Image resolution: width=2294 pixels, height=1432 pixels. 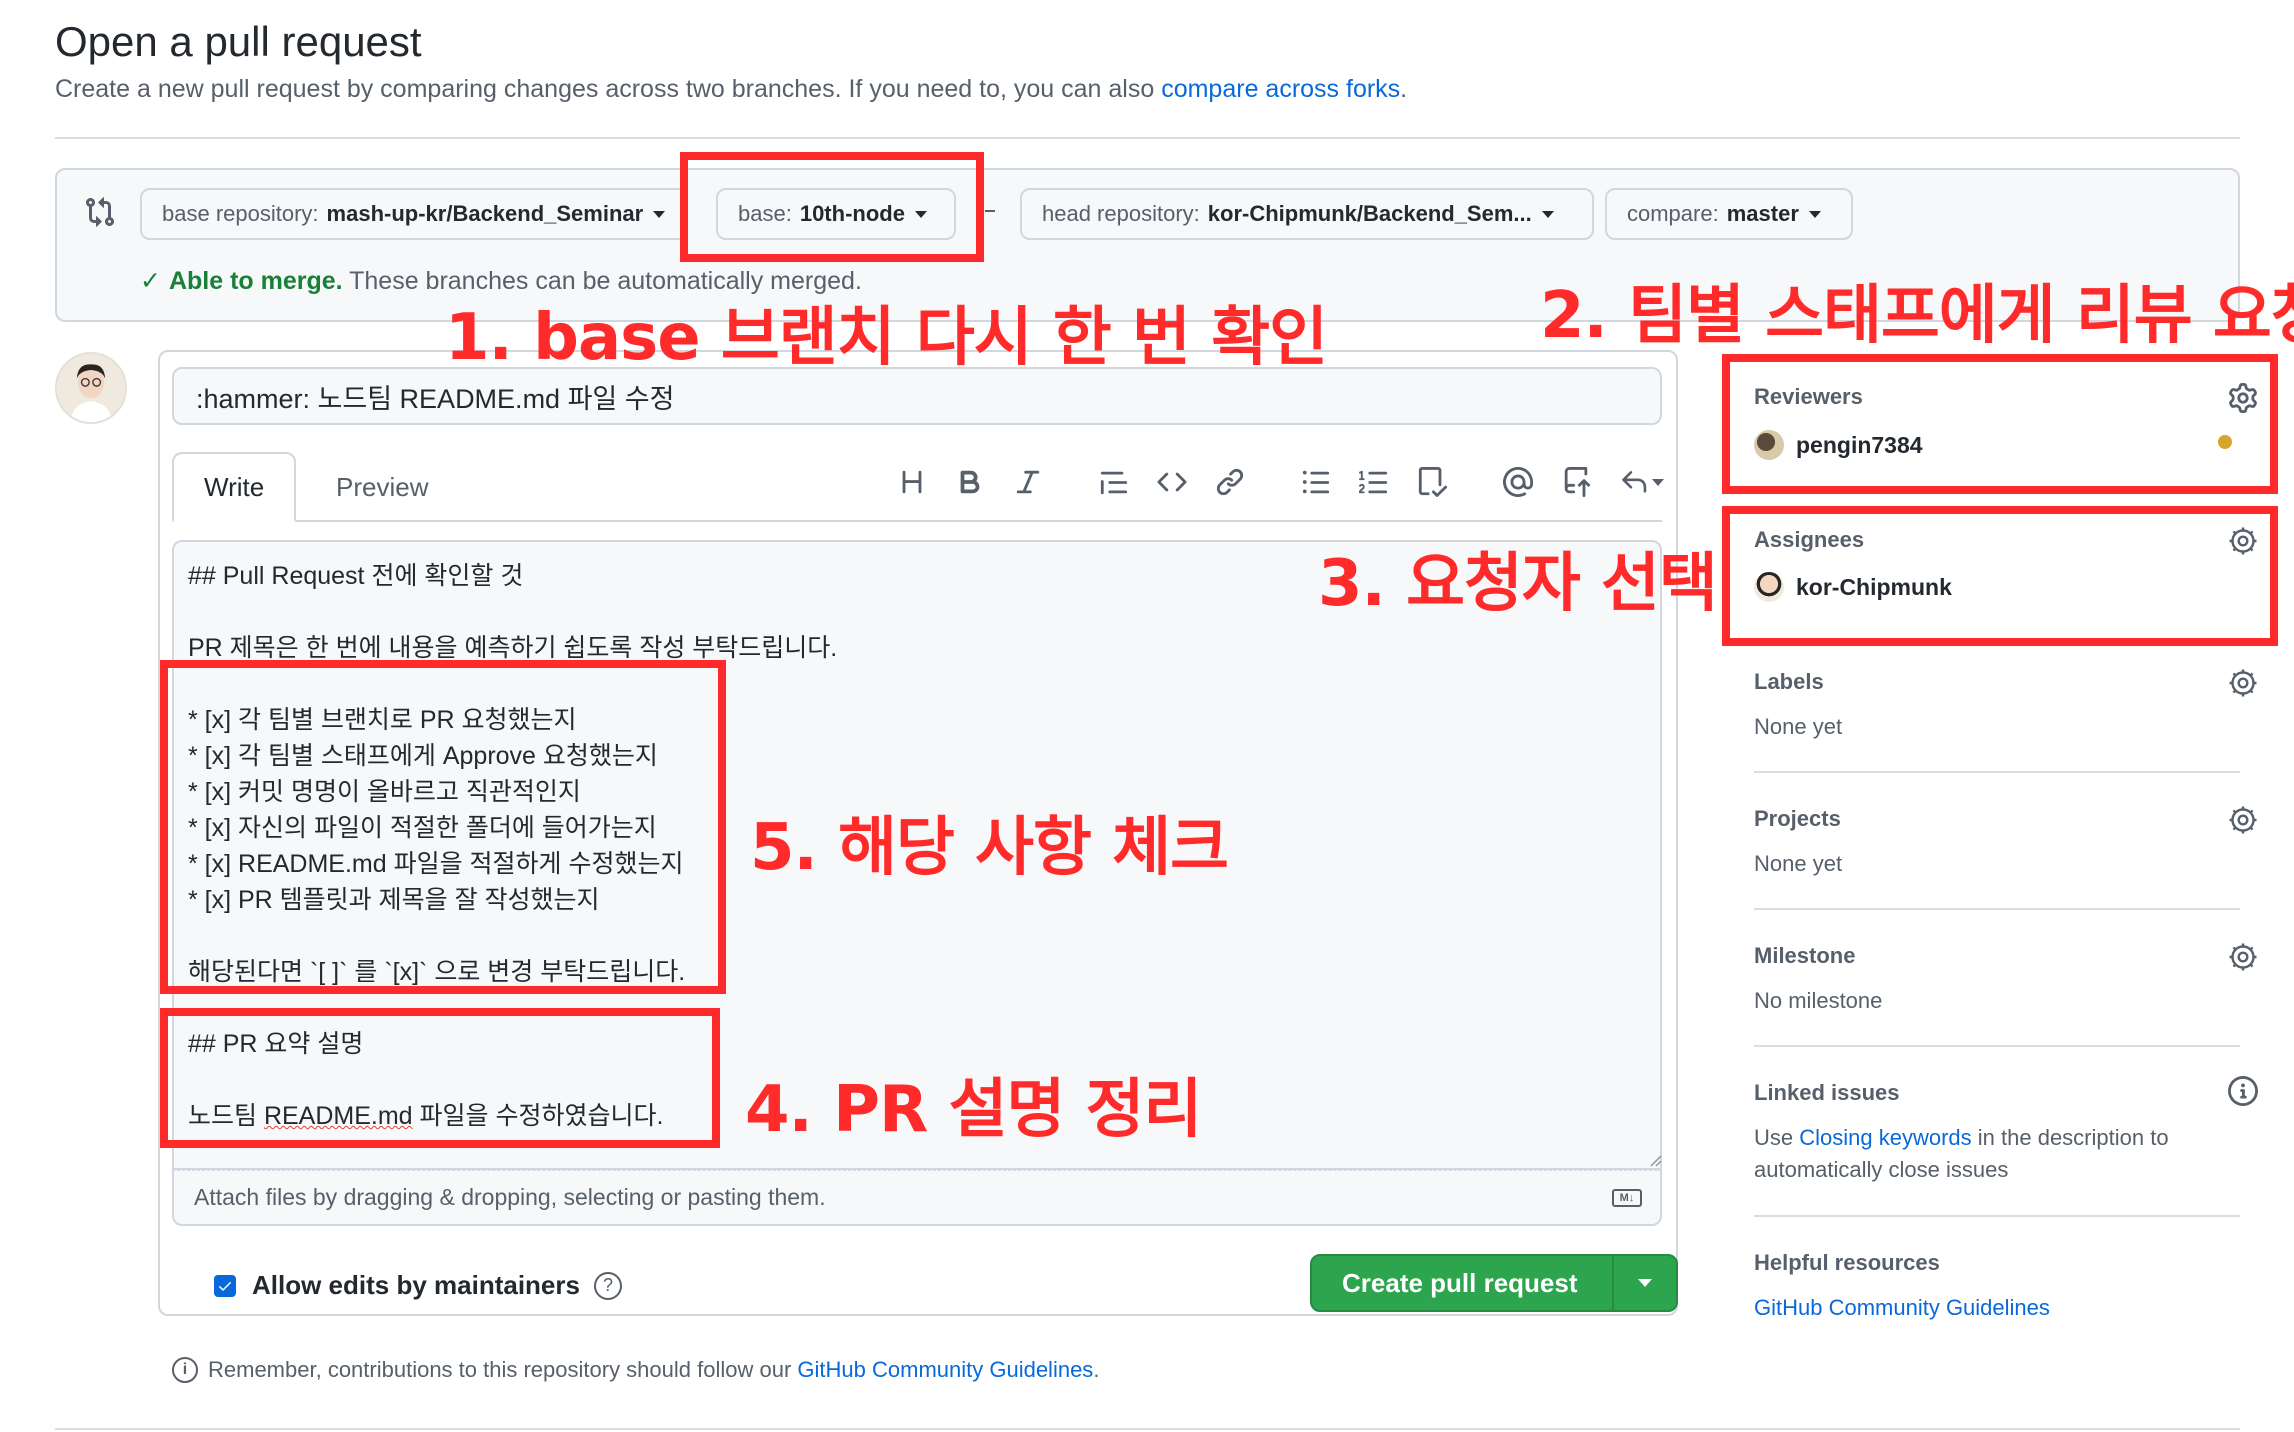 What do you see at coordinates (832, 207) in the screenshot?
I see `highlight-base-branch` at bounding box center [832, 207].